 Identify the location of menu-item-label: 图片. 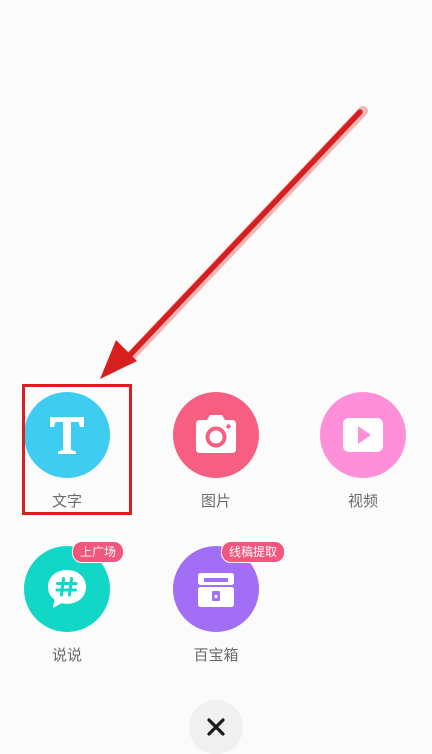
(215, 501).